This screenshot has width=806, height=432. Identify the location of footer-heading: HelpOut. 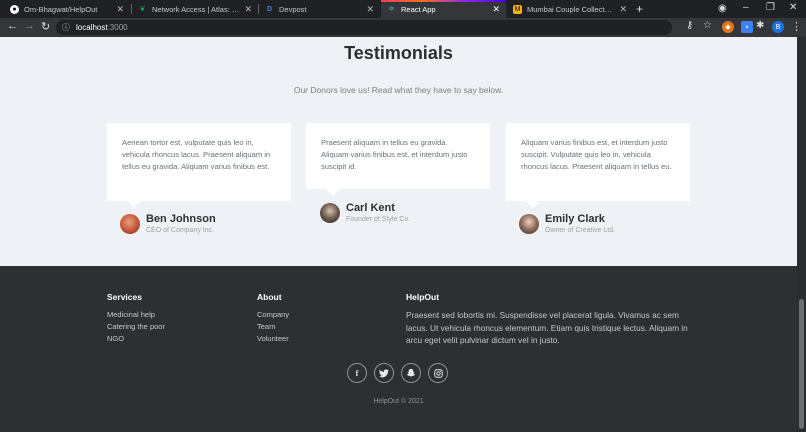
(423, 297).